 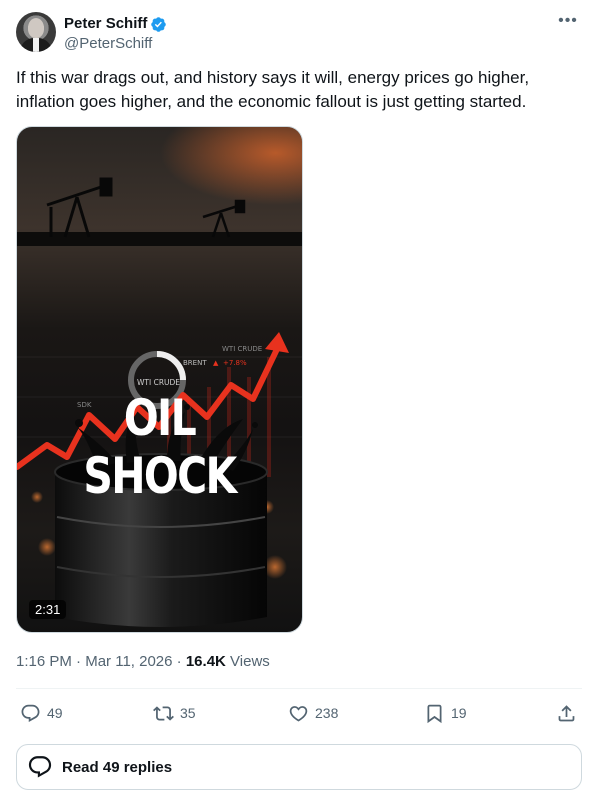 I want to click on reply-button: 49, so click(x=41, y=713).